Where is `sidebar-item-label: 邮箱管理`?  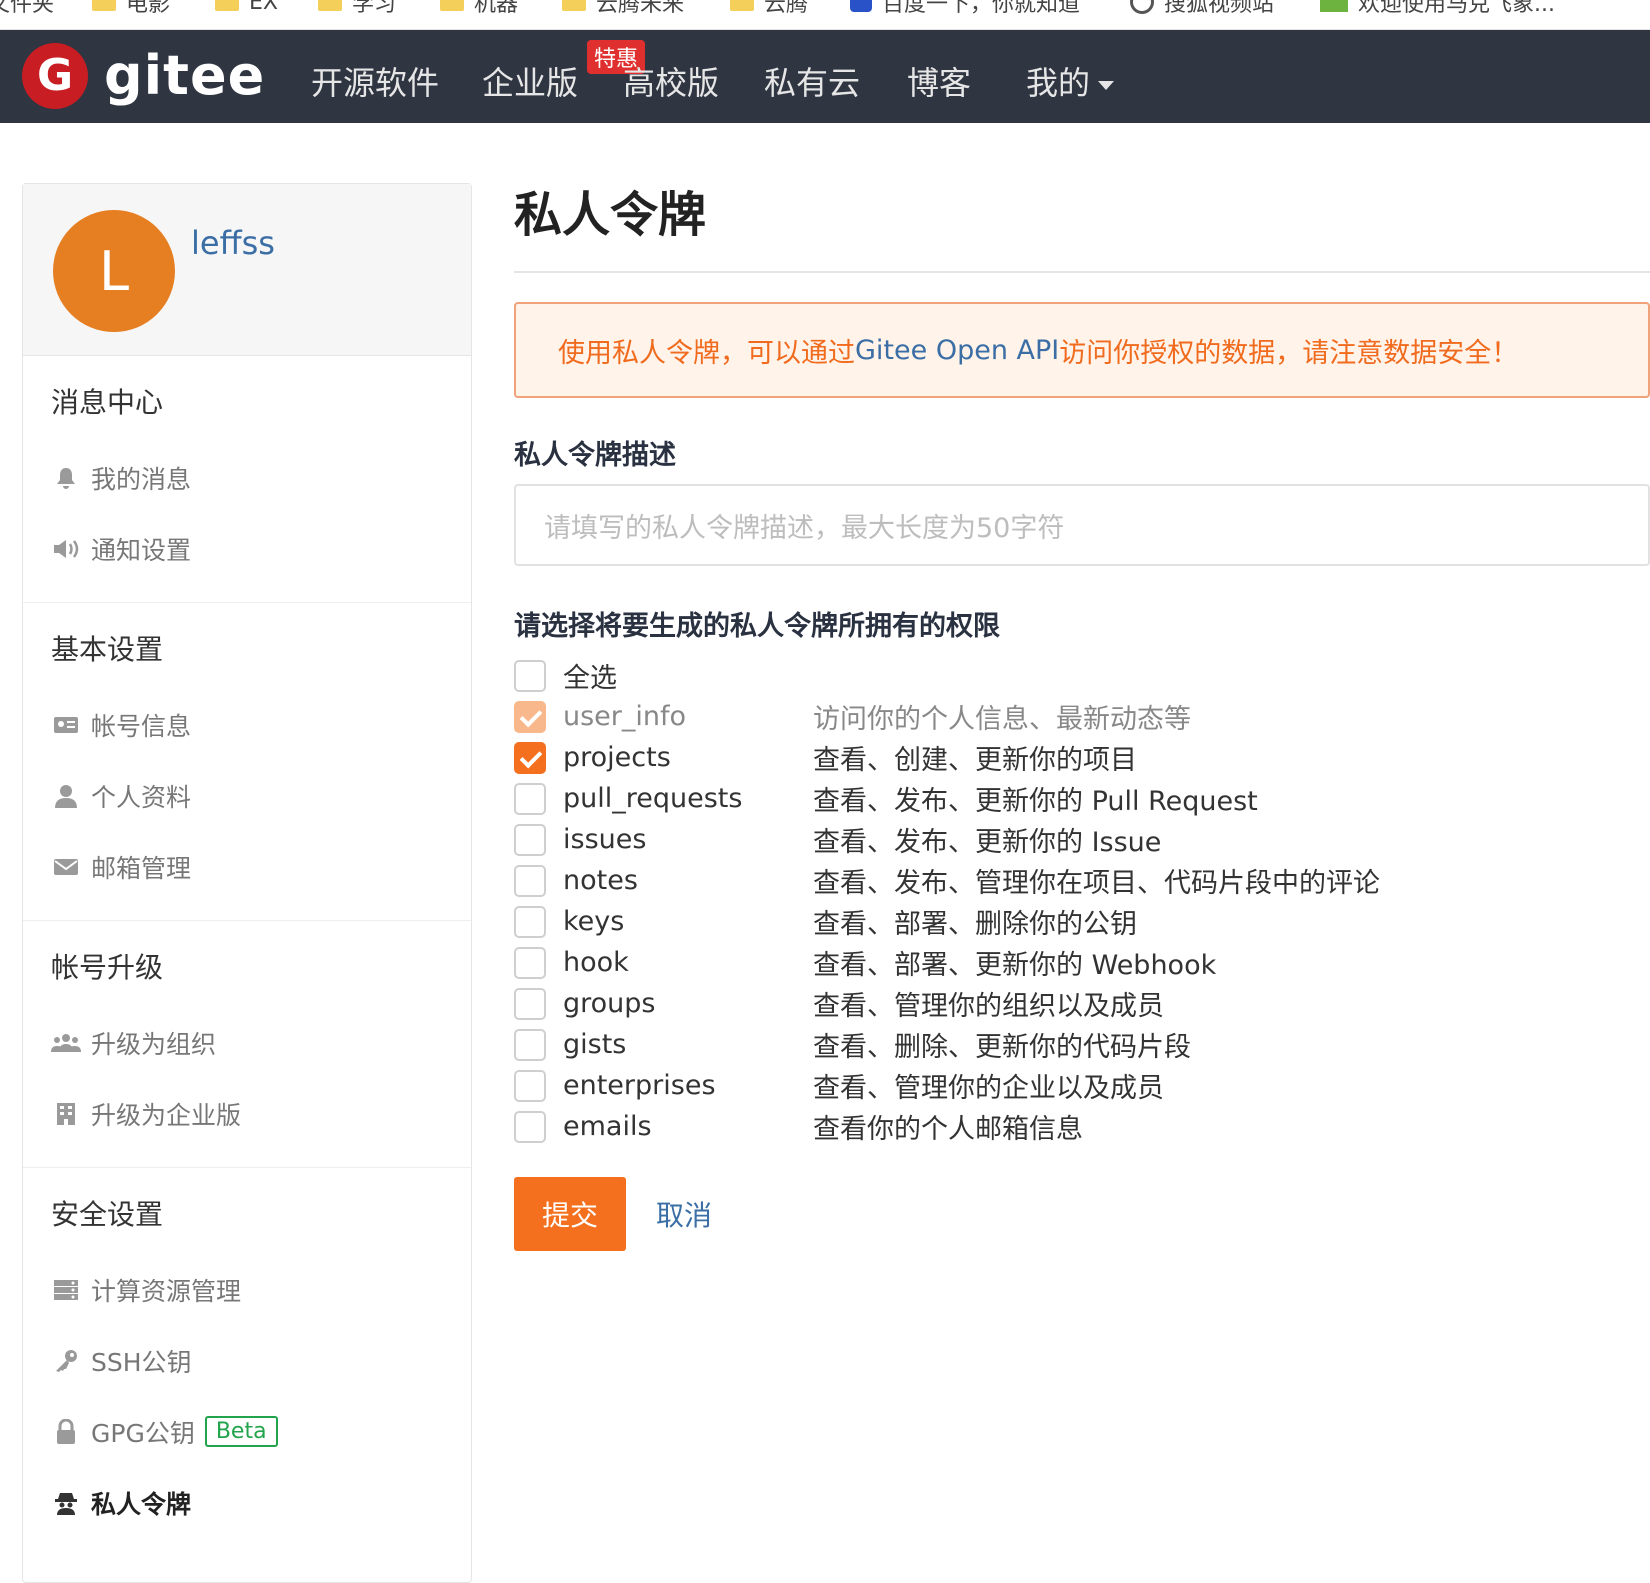 sidebar-item-label: 邮箱管理 is located at coordinates (141, 868).